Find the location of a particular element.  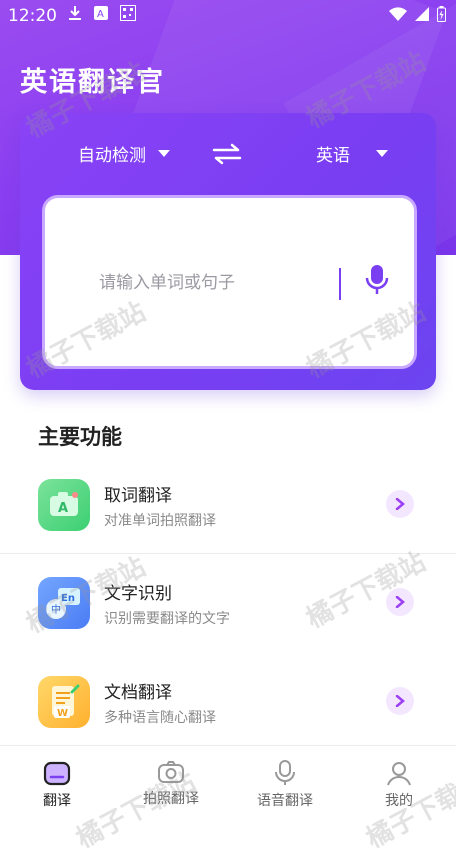

nav-tab-label: 语音翻译 is located at coordinates (285, 801).